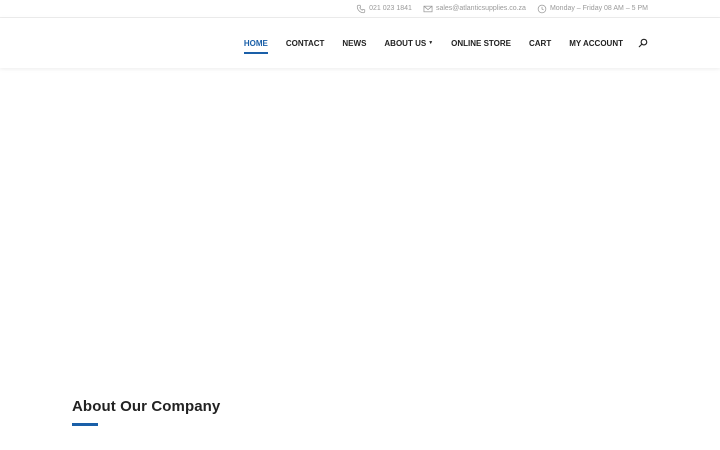 This screenshot has width=720, height=450. I want to click on nav-item-label: HOME, so click(255, 43).